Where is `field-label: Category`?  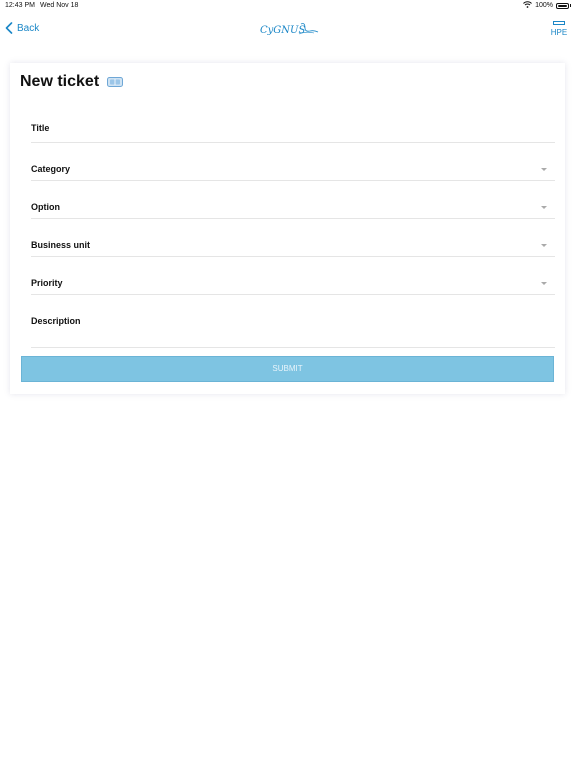
field-label: Category is located at coordinates (51, 169).